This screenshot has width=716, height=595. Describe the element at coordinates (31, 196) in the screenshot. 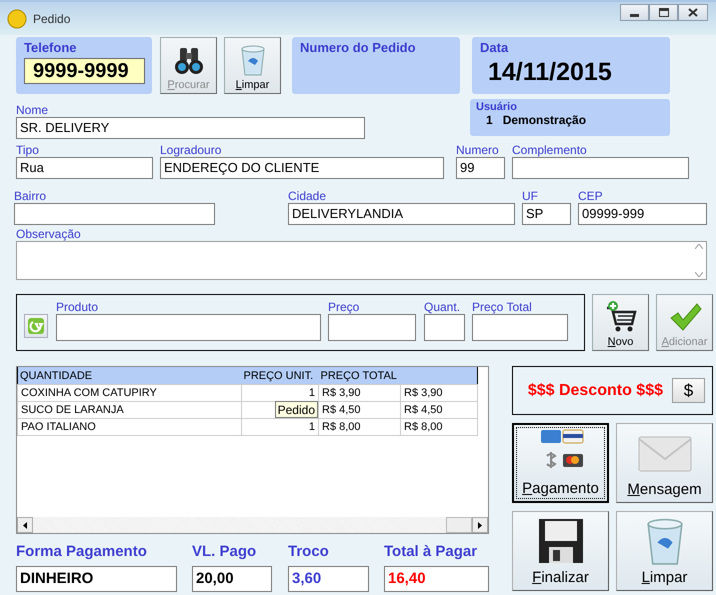

I see `field-label: Bairro` at that location.